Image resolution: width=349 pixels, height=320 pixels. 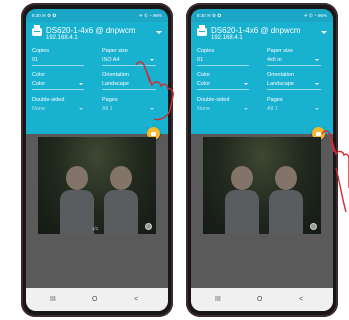 What do you see at coordinates (95, 228) in the screenshot?
I see `page-count: 1/1` at bounding box center [95, 228].